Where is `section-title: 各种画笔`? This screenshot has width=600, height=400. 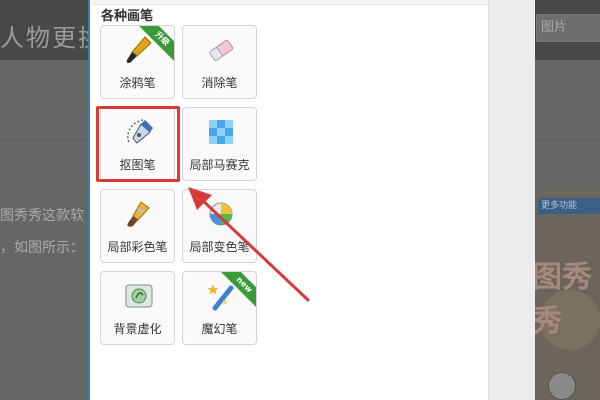
section-title: 各种画笔 is located at coordinates (127, 16).